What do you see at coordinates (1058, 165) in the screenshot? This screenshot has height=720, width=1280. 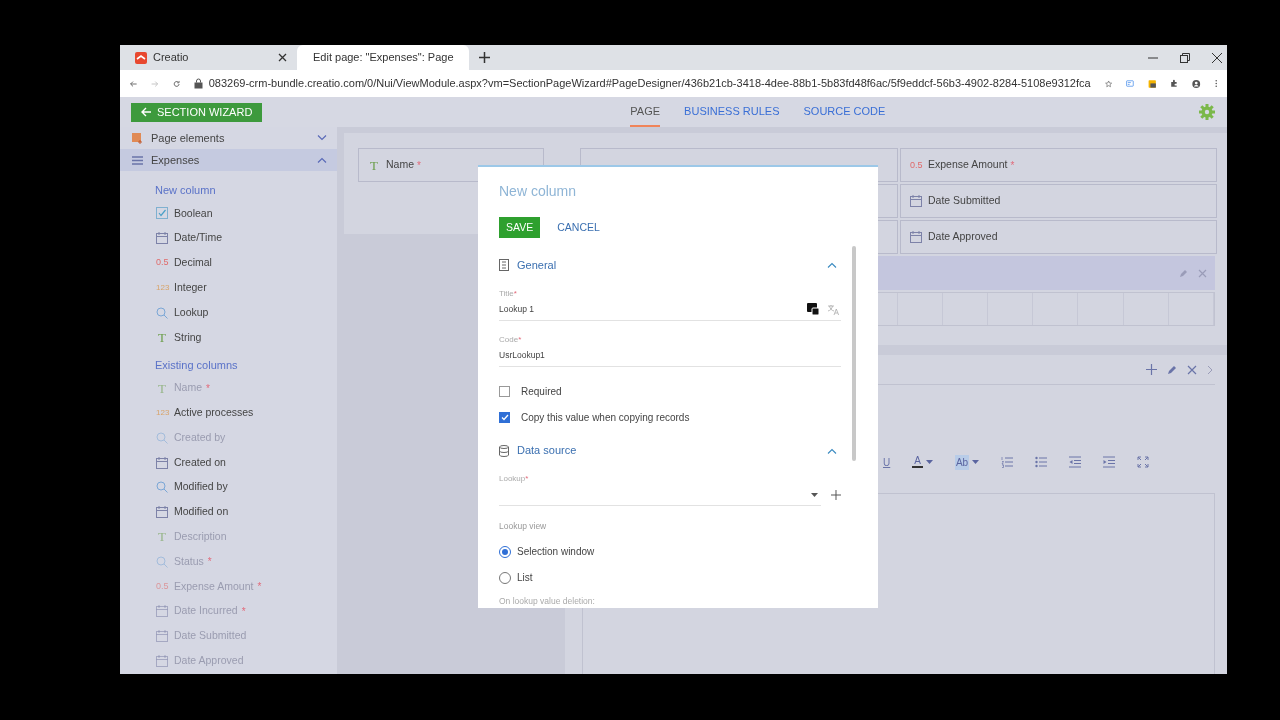 I see `canvas-field: 0.5 Expense Amount *` at bounding box center [1058, 165].